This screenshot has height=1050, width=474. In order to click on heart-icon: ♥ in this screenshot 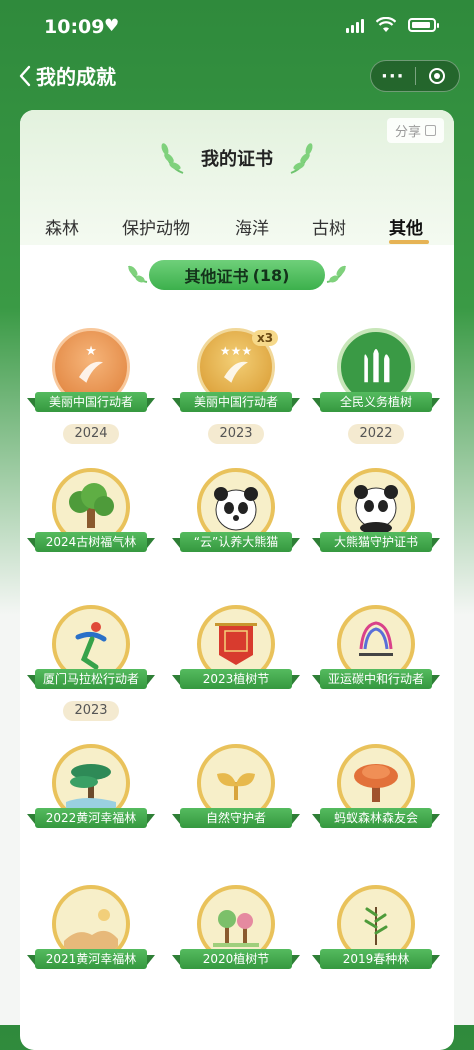, I will do `click(112, 26)`.